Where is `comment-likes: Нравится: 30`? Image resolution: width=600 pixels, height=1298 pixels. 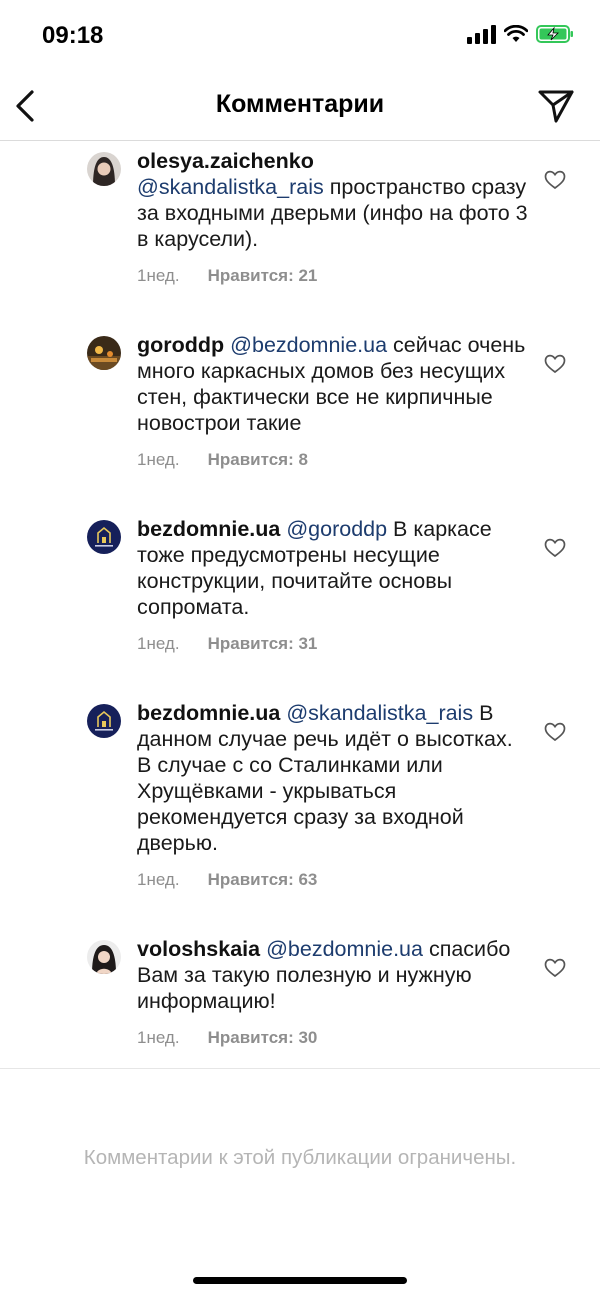
comment-likes: Нравится: 30 is located at coordinates (263, 1039).